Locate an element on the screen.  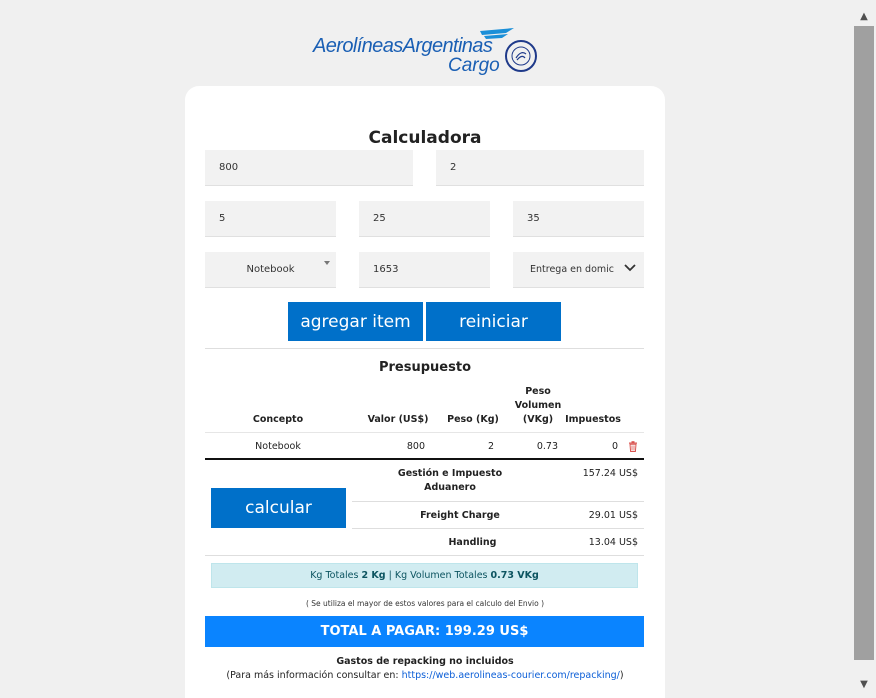
select-caret-icon is located at coordinates (327, 263).